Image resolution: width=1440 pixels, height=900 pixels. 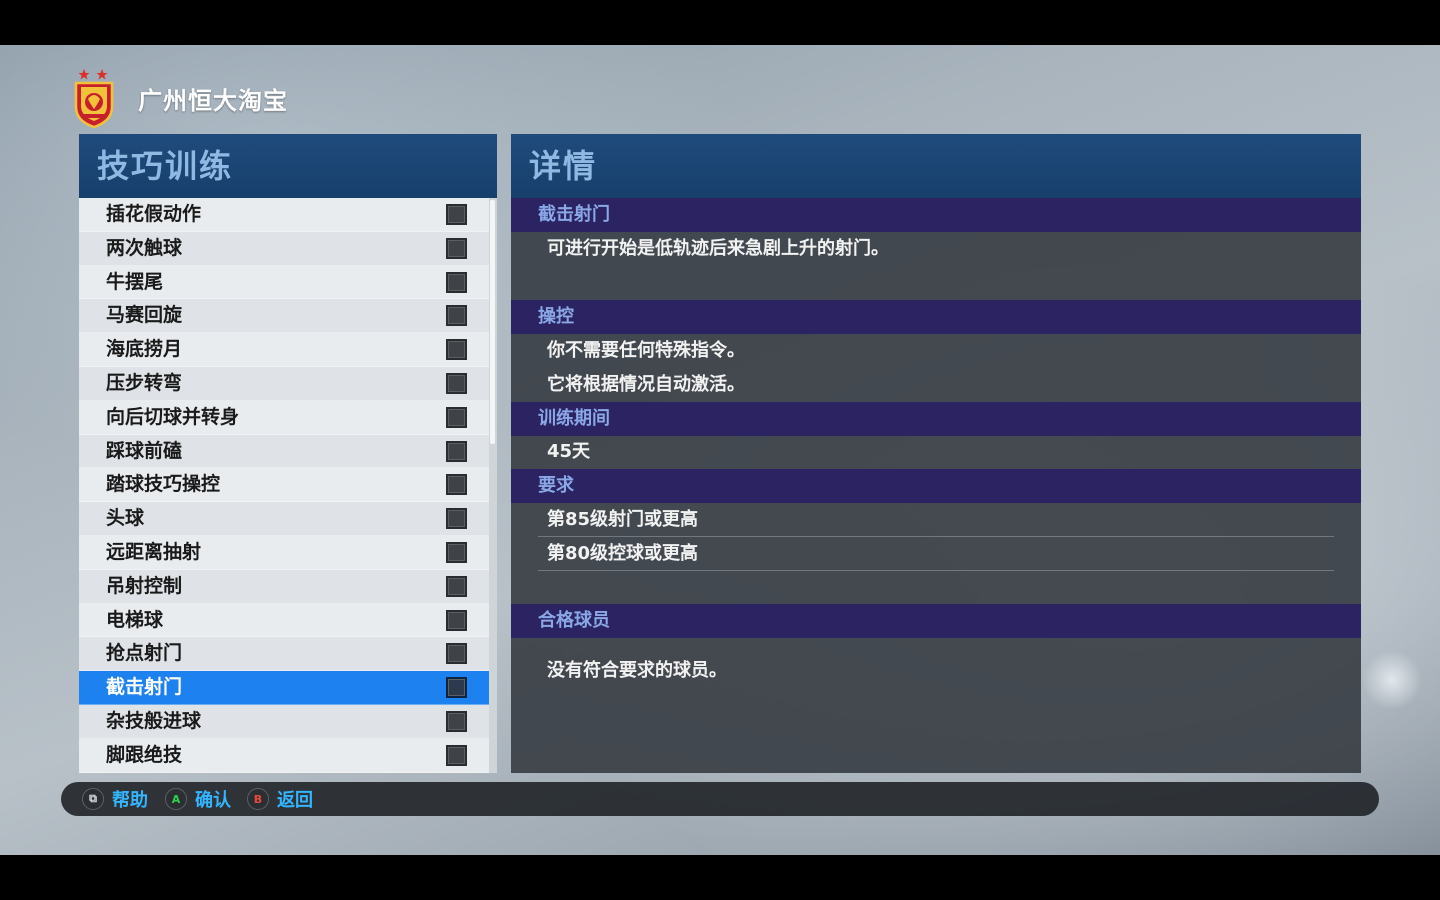 What do you see at coordinates (154, 720) in the screenshot?
I see `skill-item-label: 杂技般进球` at bounding box center [154, 720].